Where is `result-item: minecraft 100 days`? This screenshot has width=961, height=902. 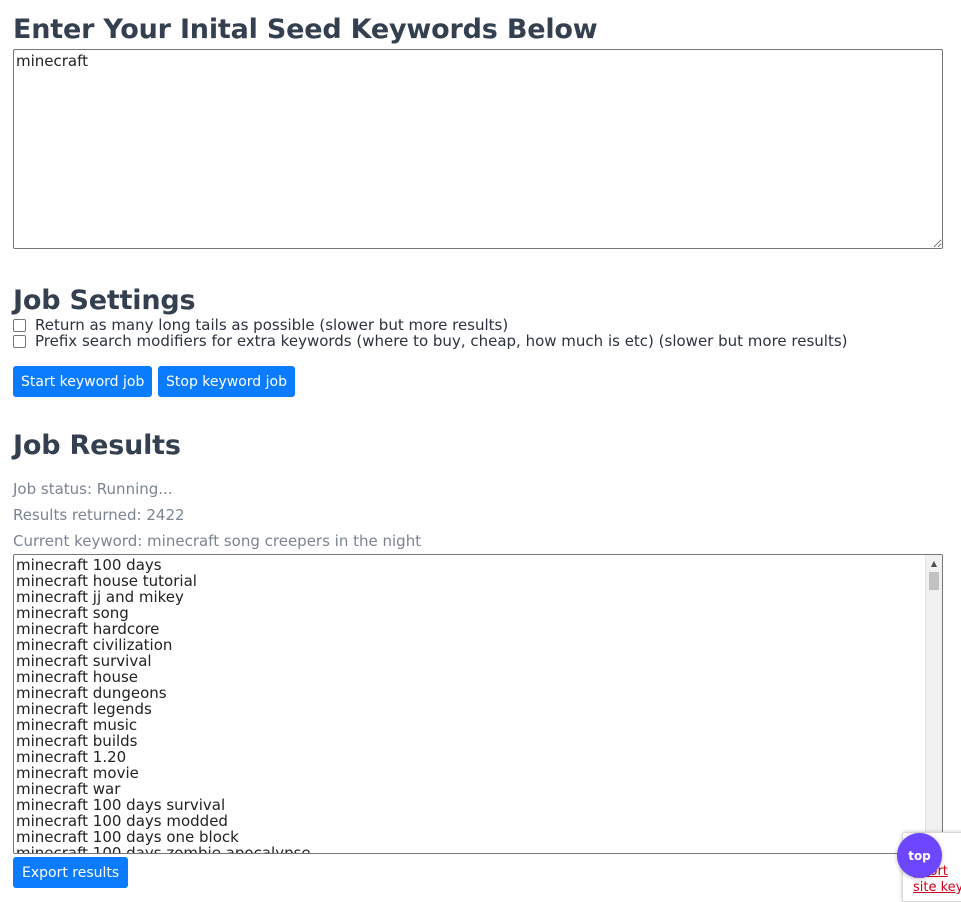 result-item: minecraft 100 days is located at coordinates (89, 565).